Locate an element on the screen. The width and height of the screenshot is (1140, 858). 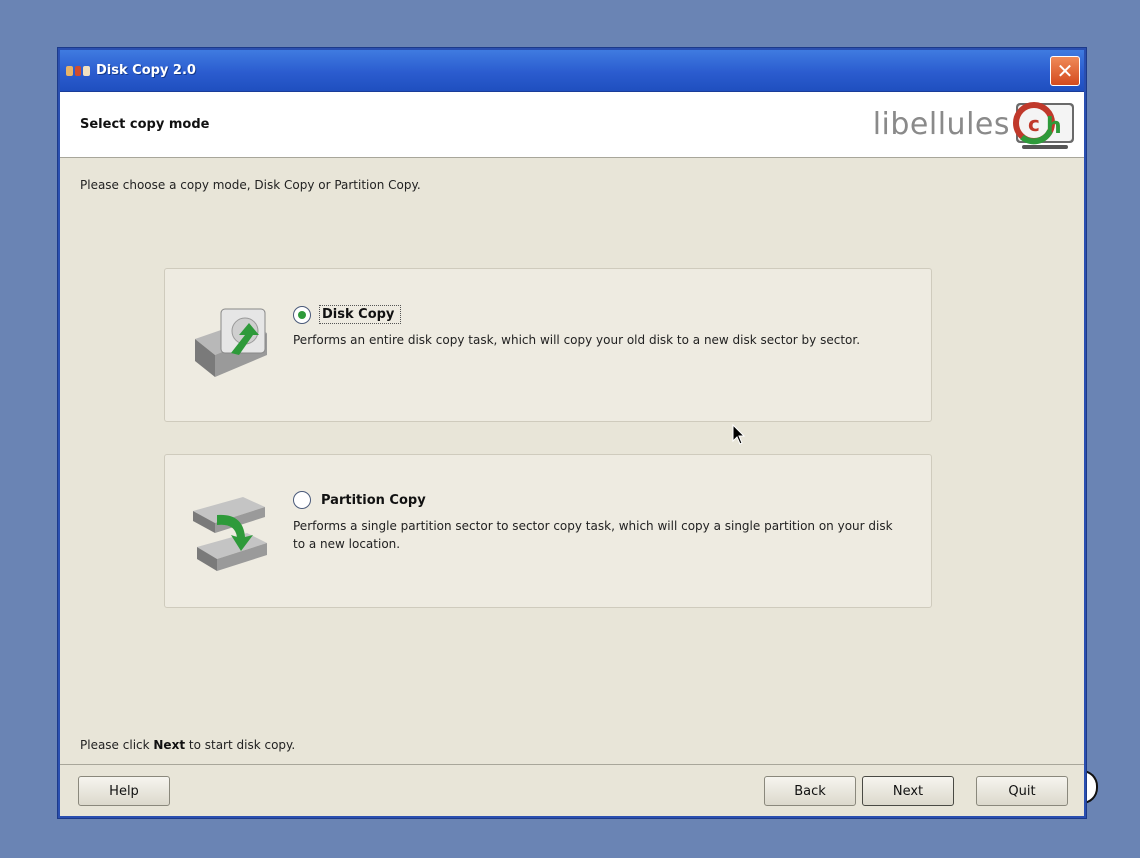
svg-text: c is located at coordinates (1034, 124).